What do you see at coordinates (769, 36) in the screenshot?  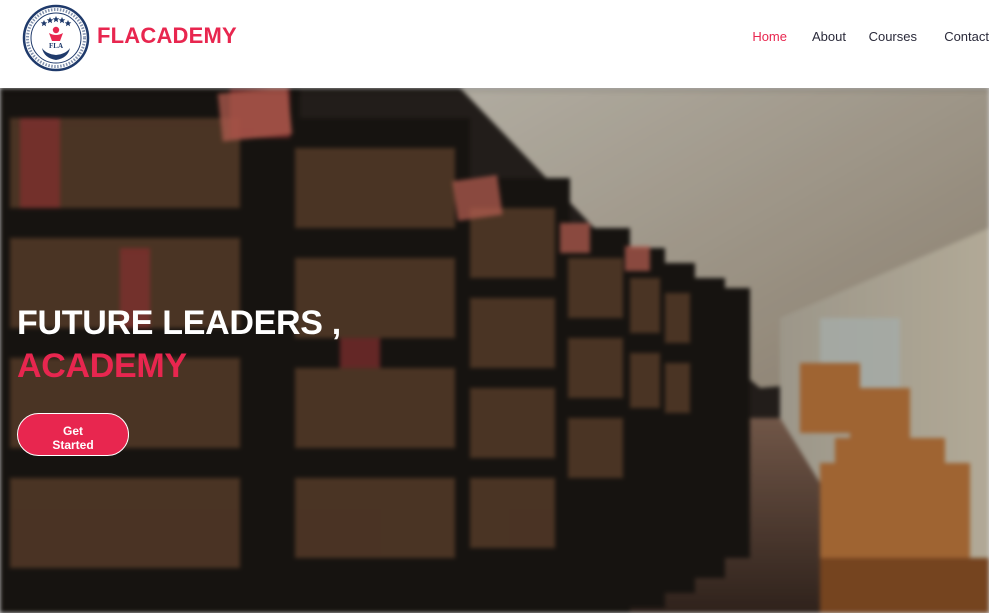 I see `nav-item-home: Home` at bounding box center [769, 36].